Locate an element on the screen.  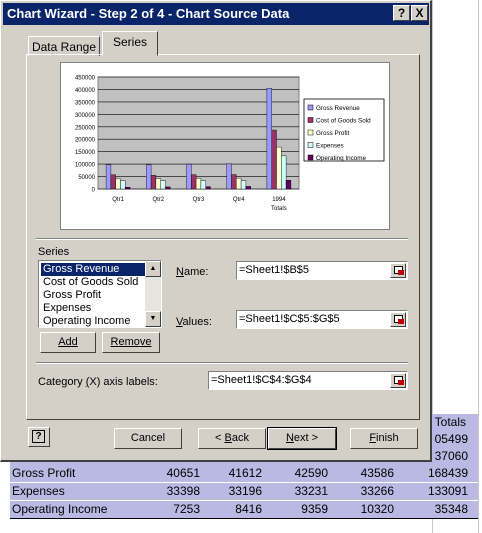
table-row: Expenses 33398 33196 33231 33266 133091 is located at coordinates (244, 491).